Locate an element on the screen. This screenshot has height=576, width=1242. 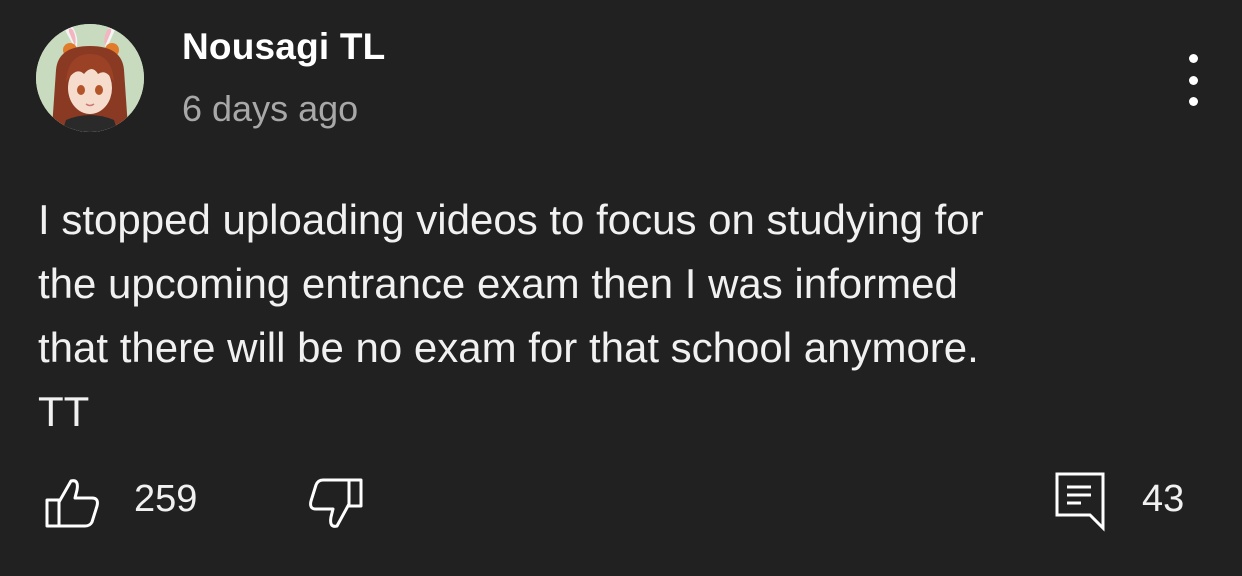
reply-count: 43 is located at coordinates (1163, 499).